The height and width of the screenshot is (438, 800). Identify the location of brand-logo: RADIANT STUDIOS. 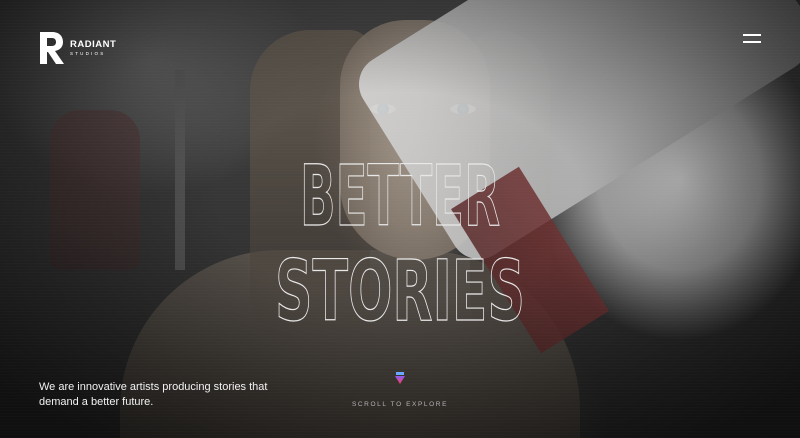
(77, 48).